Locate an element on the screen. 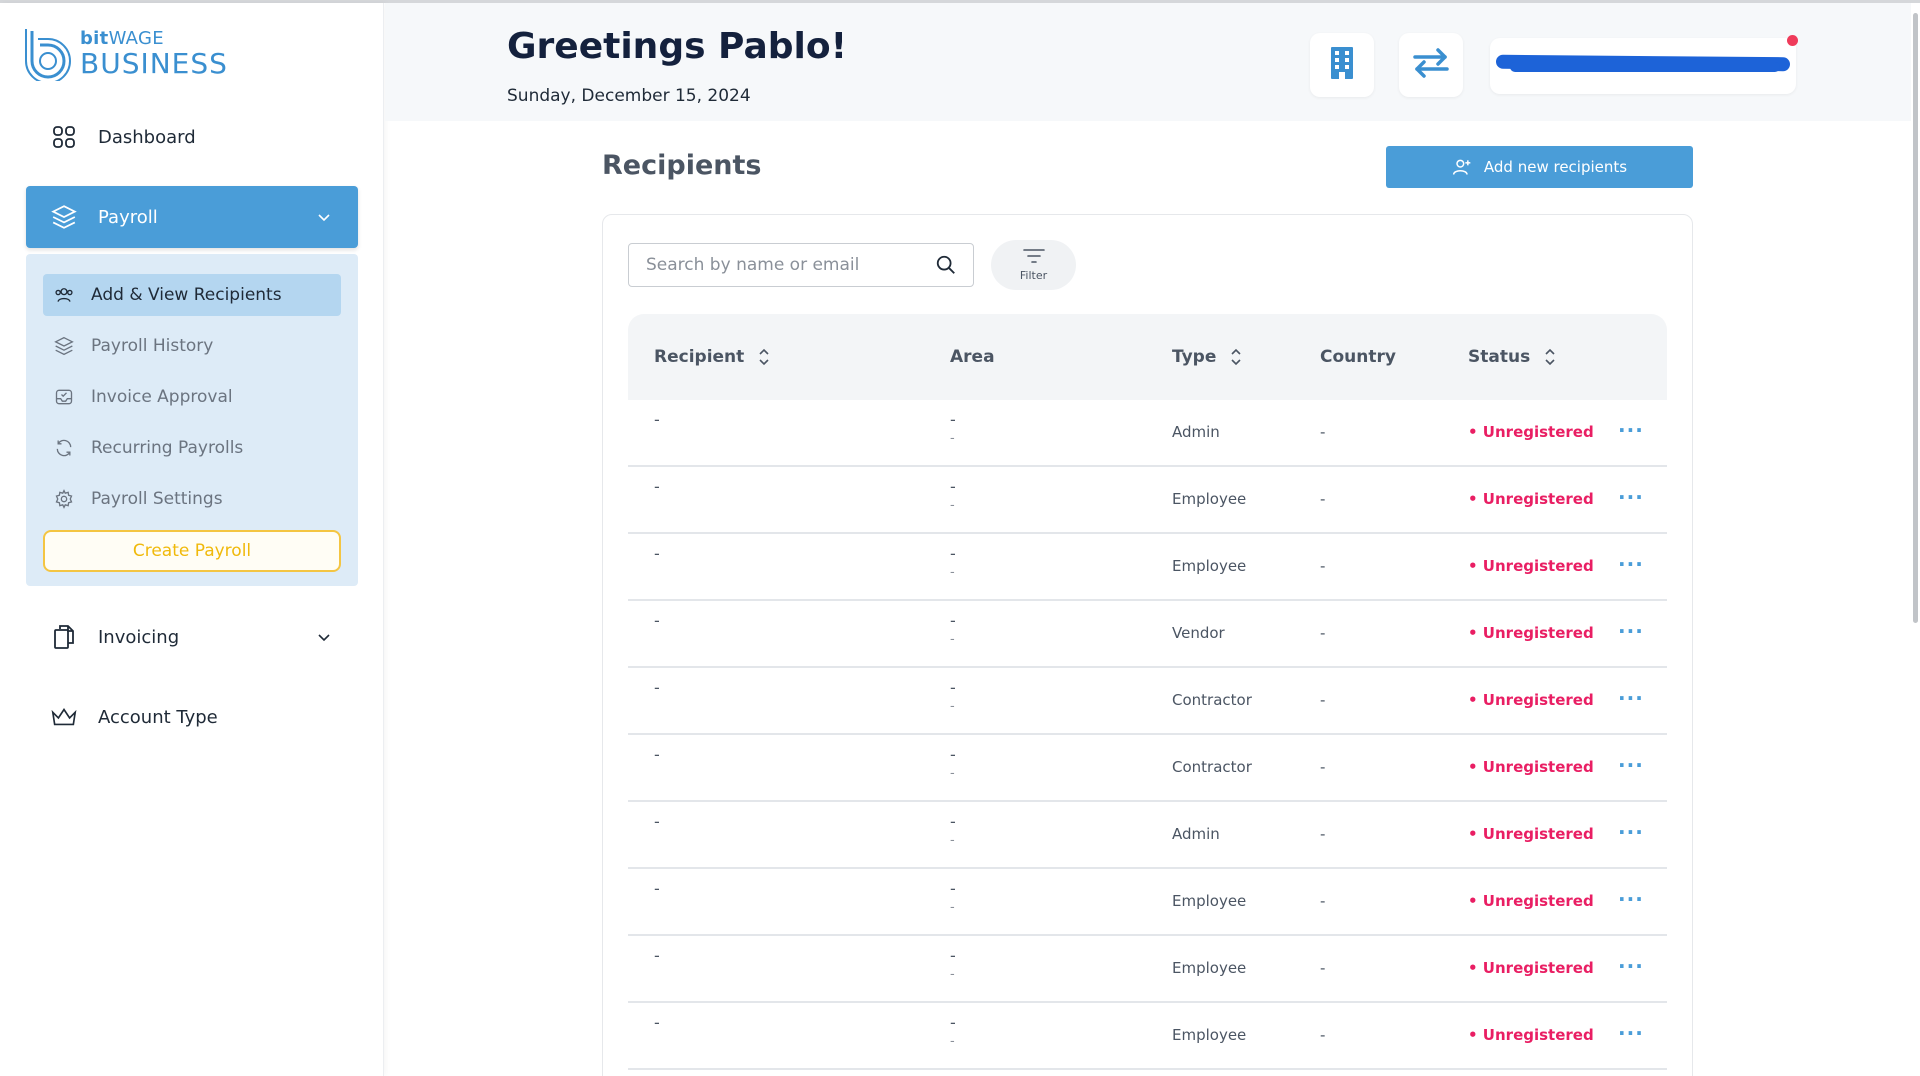 This screenshot has width=1920, height=1076. switch-account-button is located at coordinates (1431, 65).